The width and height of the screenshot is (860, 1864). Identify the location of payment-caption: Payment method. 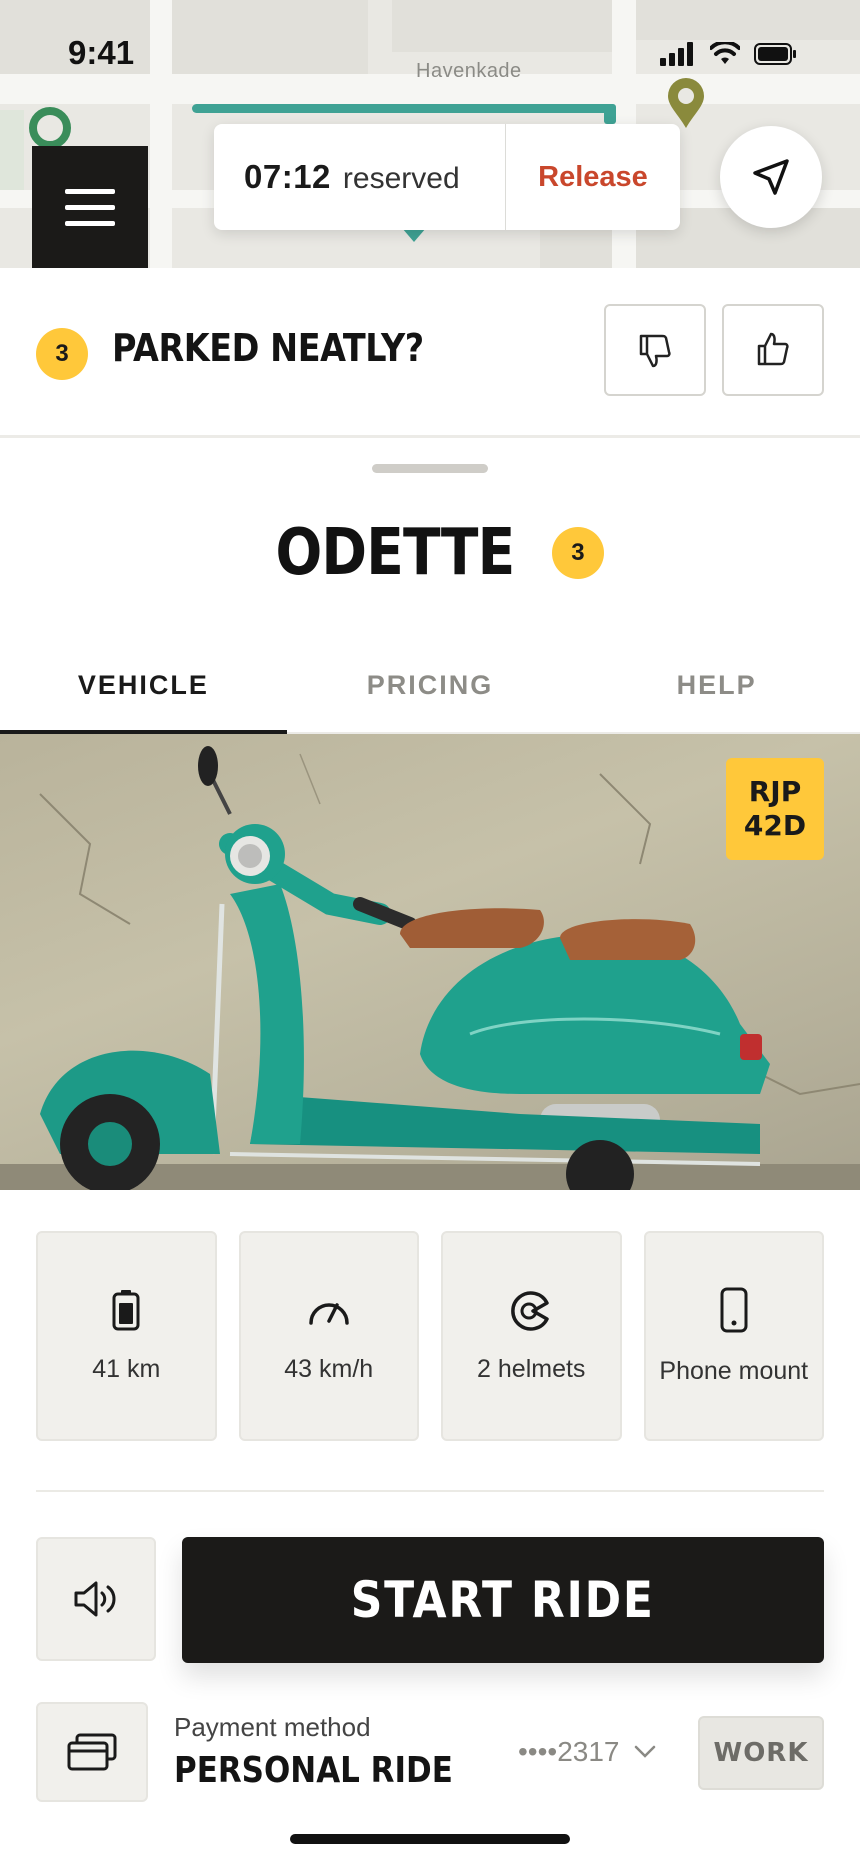
(272, 1727).